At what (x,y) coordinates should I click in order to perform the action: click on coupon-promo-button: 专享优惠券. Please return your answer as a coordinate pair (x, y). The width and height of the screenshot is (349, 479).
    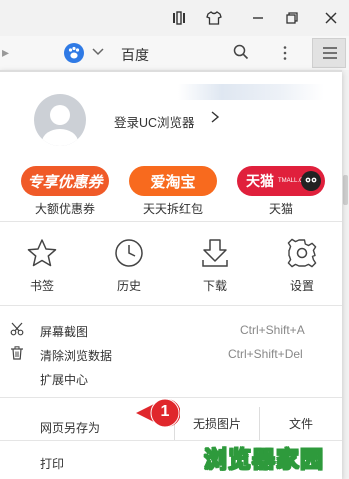
    Looking at the image, I should click on (65, 181).